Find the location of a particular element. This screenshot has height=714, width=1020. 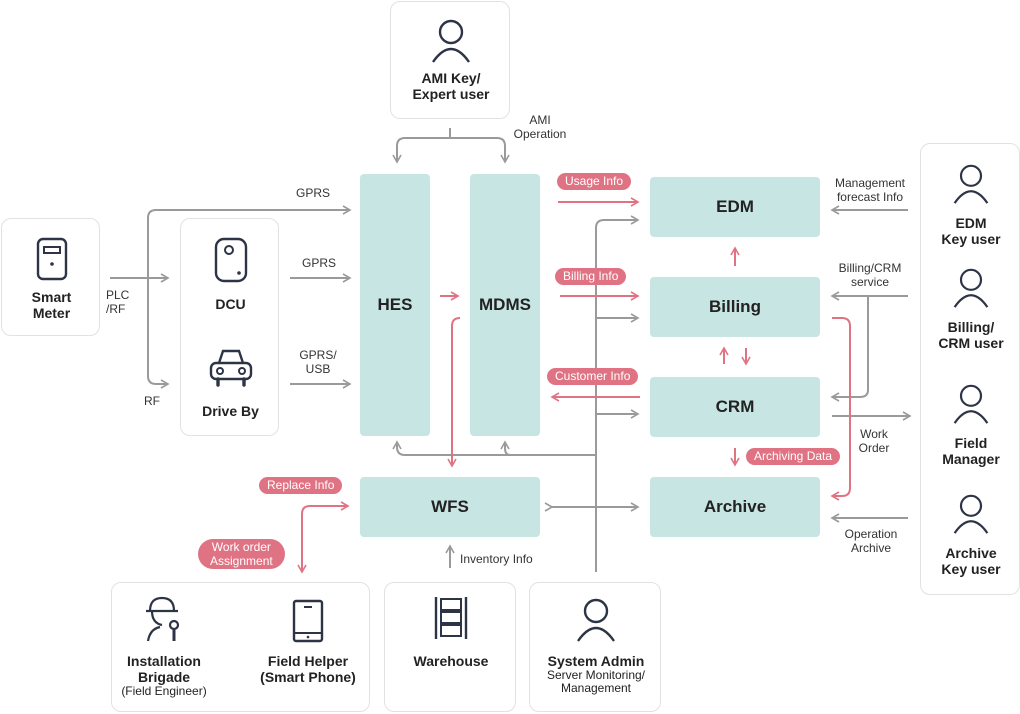

smart-meter-icon is located at coordinates (52, 259).